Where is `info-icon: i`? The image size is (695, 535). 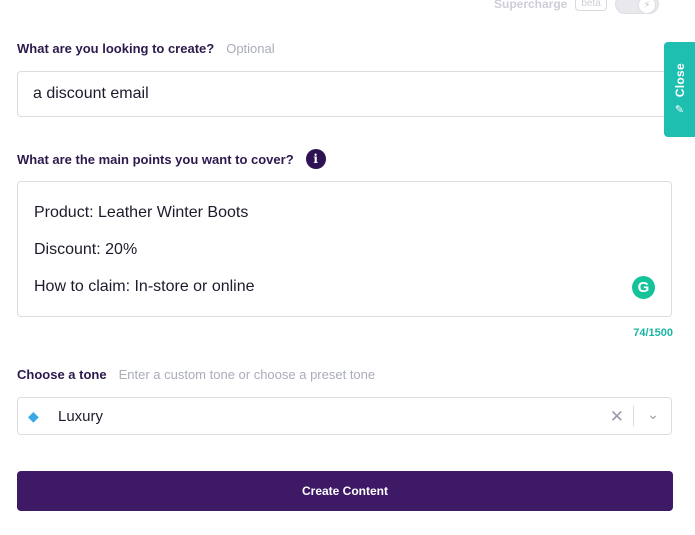
info-icon: i is located at coordinates (315, 159).